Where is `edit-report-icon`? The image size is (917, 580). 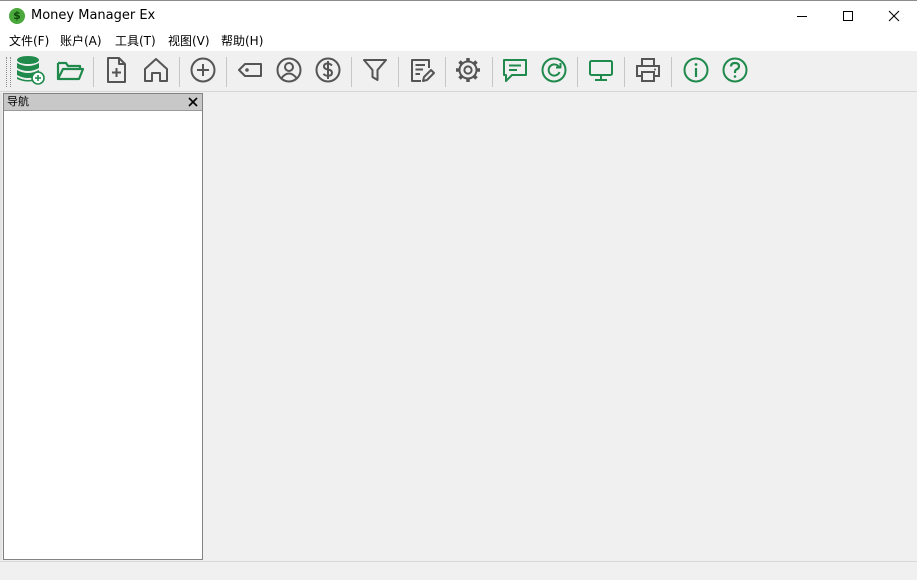
edit-report-icon is located at coordinates (423, 70).